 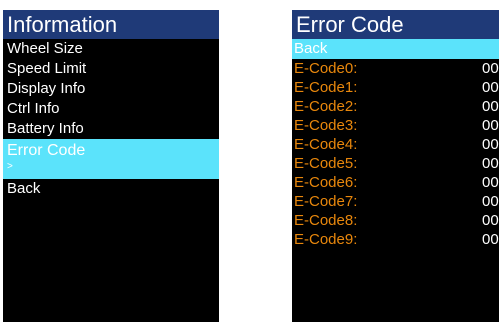 I want to click on information-title: Information, so click(x=111, y=24).